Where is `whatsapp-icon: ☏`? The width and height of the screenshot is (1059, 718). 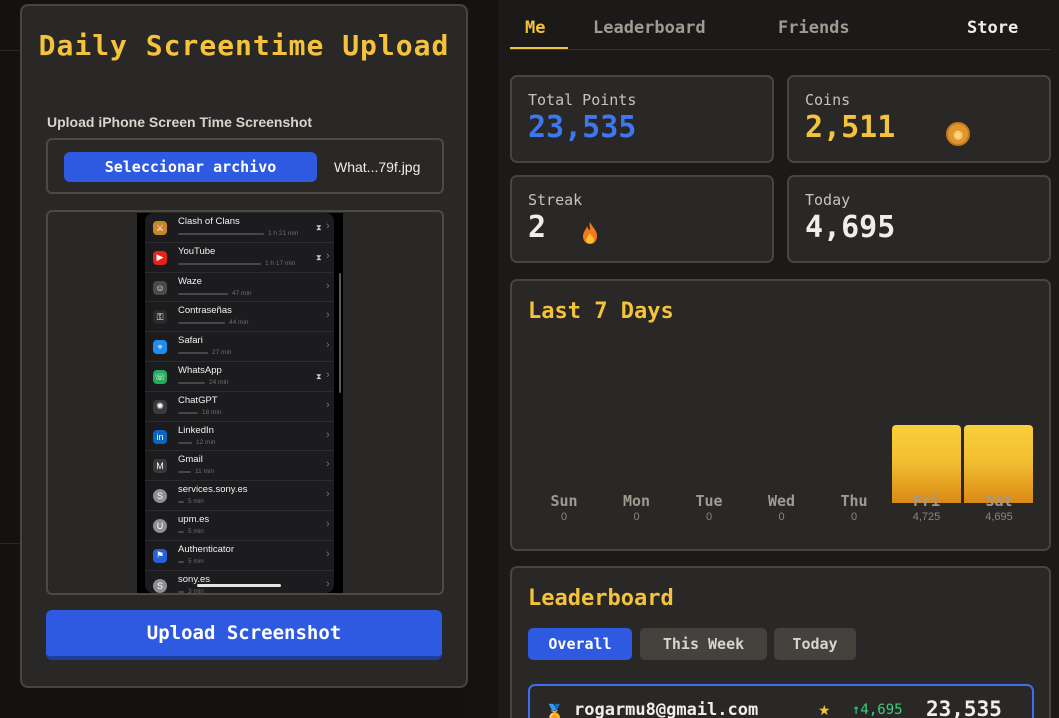 whatsapp-icon: ☏ is located at coordinates (160, 377).